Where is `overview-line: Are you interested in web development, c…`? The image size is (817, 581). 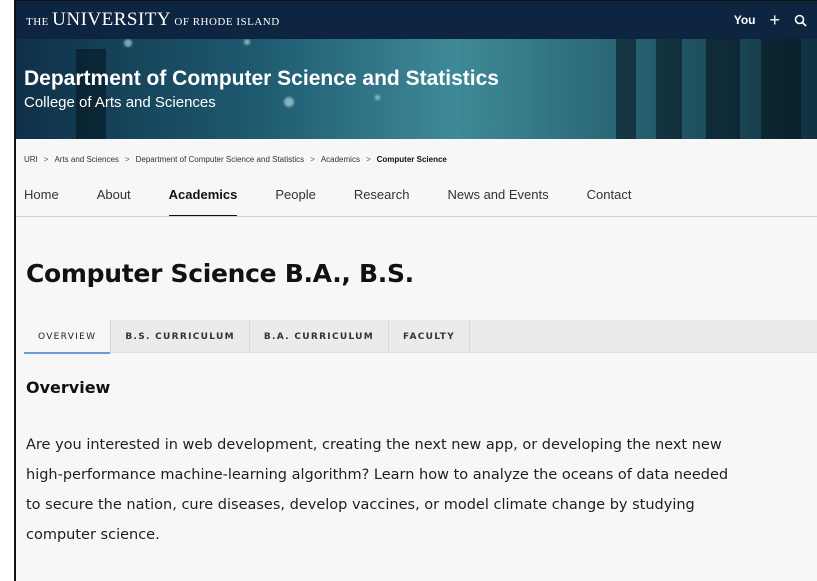 overview-line: Are you interested in web development, c… is located at coordinates (374, 445).